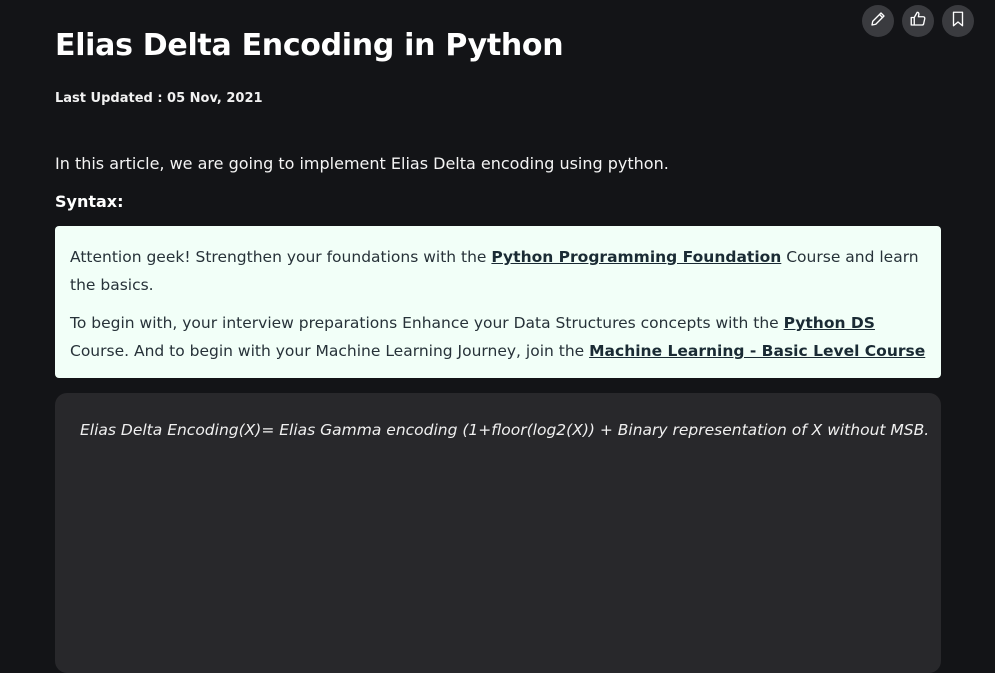 The height and width of the screenshot is (673, 995). What do you see at coordinates (829, 323) in the screenshot?
I see `python-ds-link: Python DS` at bounding box center [829, 323].